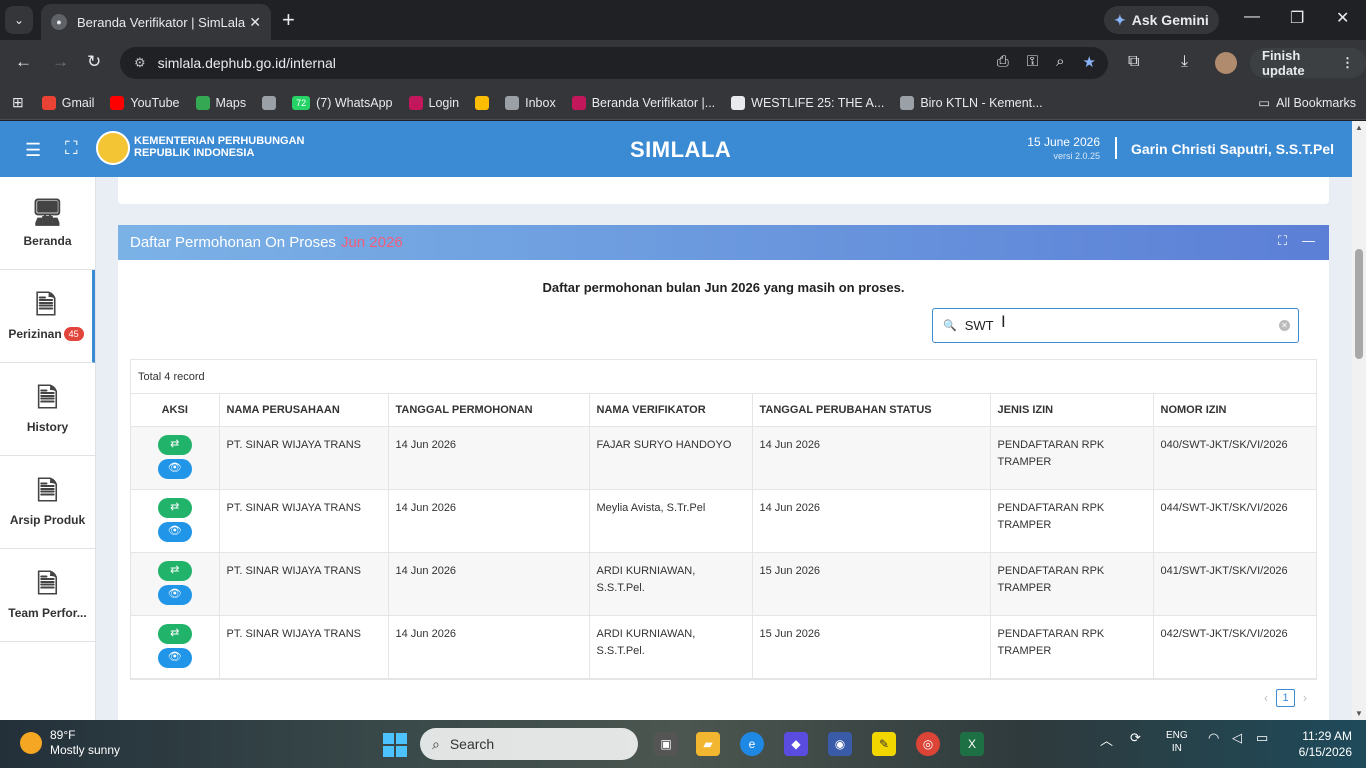  What do you see at coordinates (1106, 739) in the screenshot?
I see `tray-overflow-icon: ︿` at bounding box center [1106, 739].